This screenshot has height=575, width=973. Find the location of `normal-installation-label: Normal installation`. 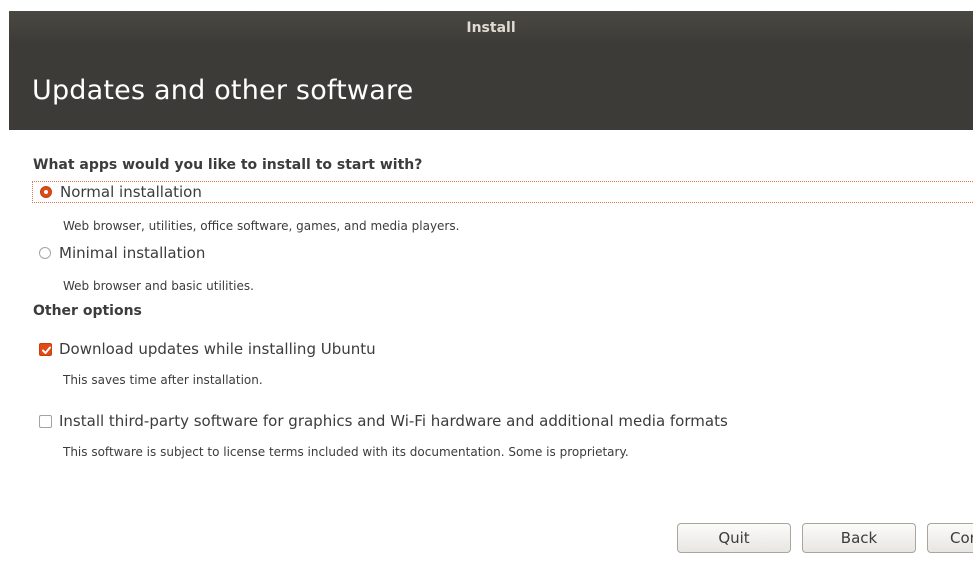

normal-installation-label: Normal installation is located at coordinates (131, 192).